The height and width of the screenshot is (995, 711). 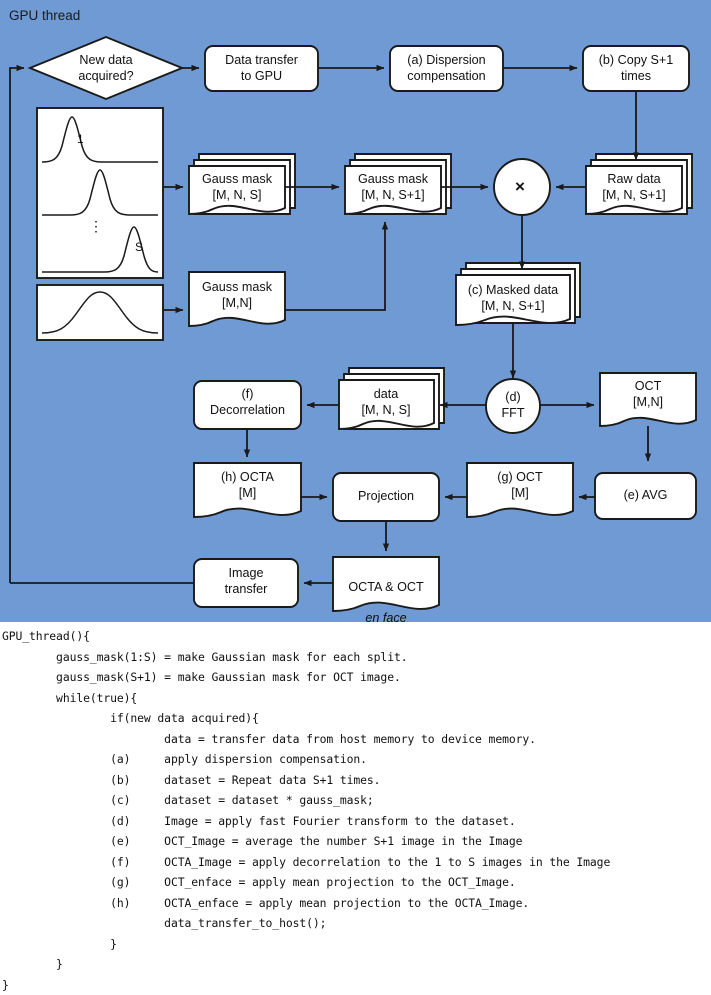 I want to click on oct-m-doc, so click(x=520, y=490).